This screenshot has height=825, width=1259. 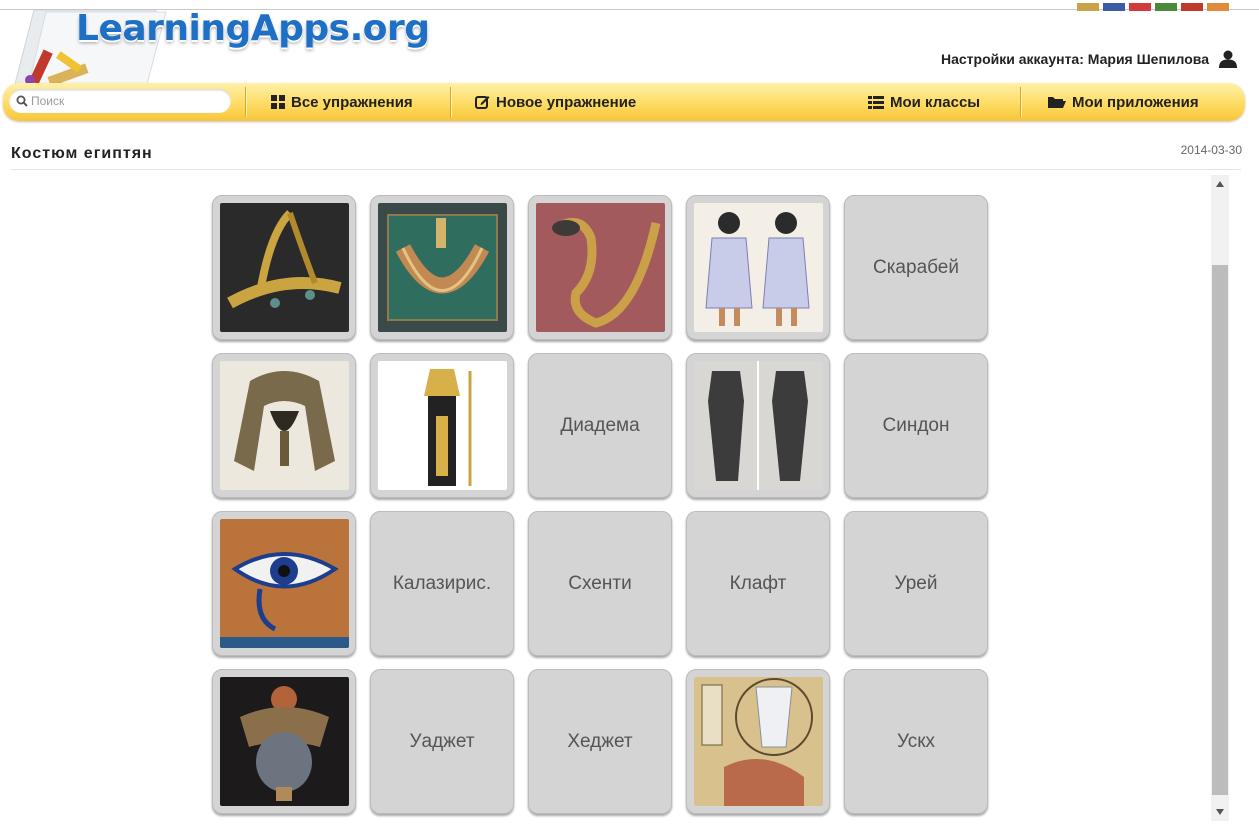 I want to click on card-text: Хеджет, so click(x=600, y=741).